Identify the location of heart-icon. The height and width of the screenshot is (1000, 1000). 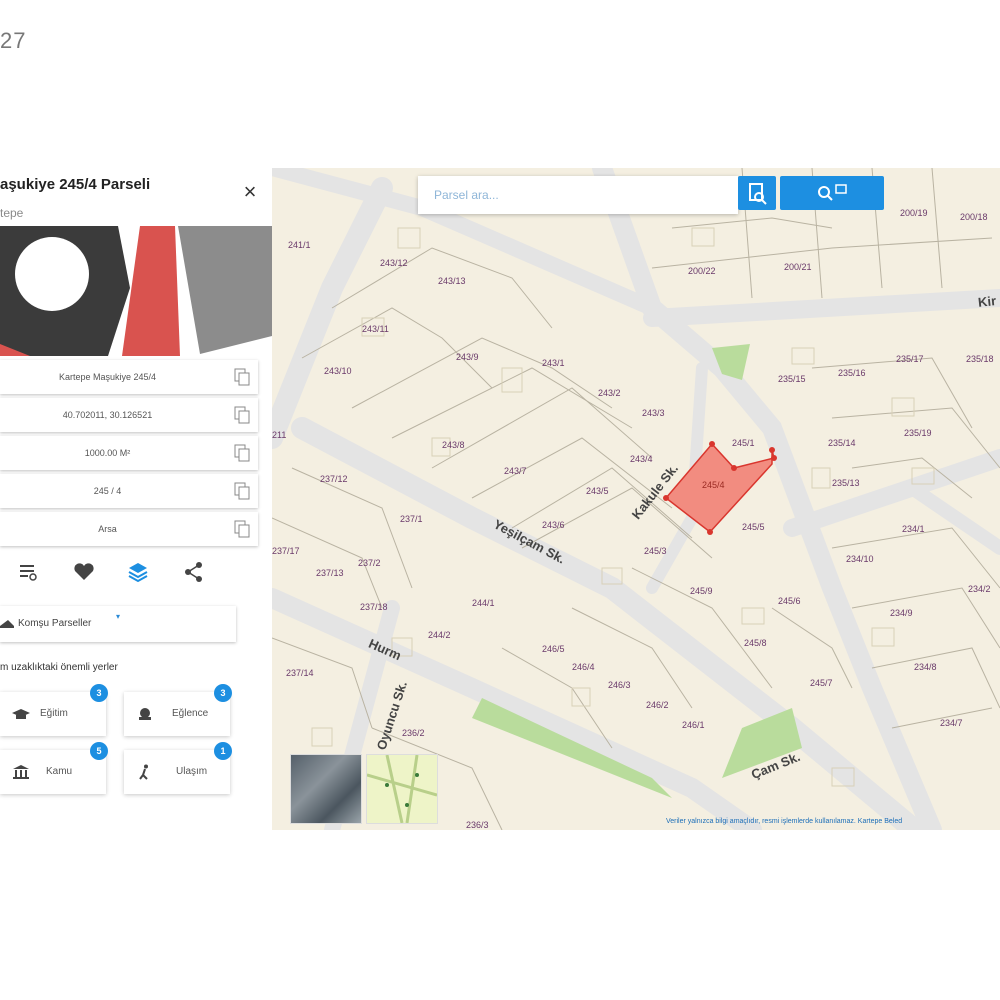
(84, 572).